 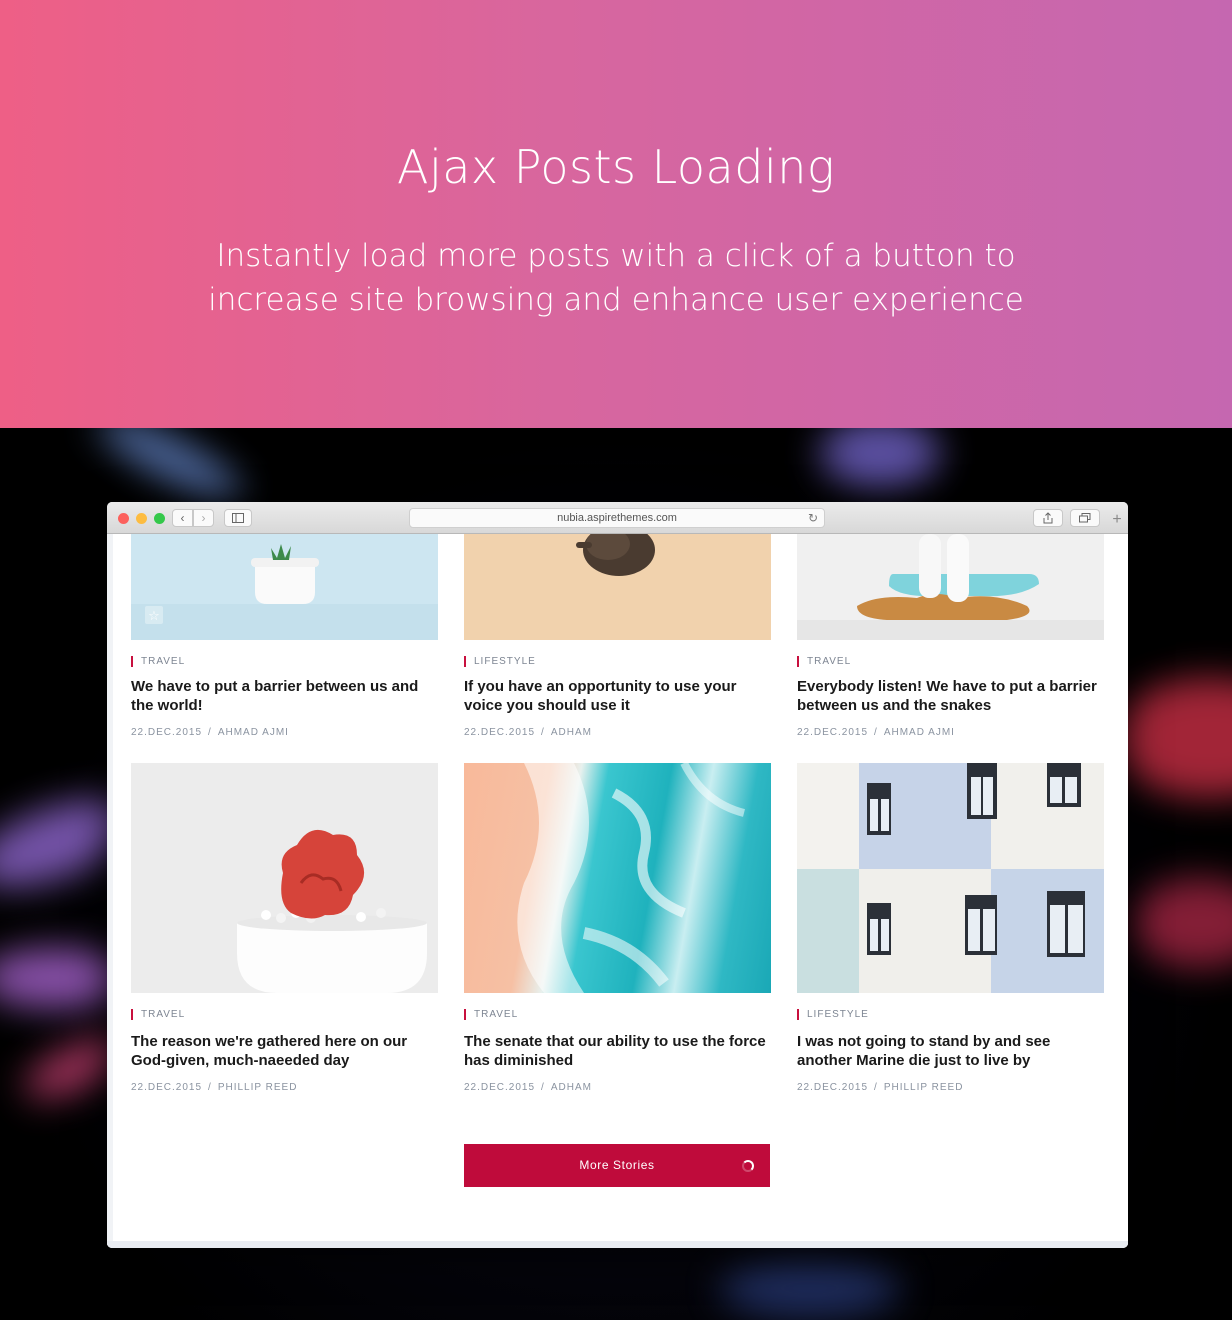 I want to click on more-stories-button: More Stories, so click(x=617, y=1165).